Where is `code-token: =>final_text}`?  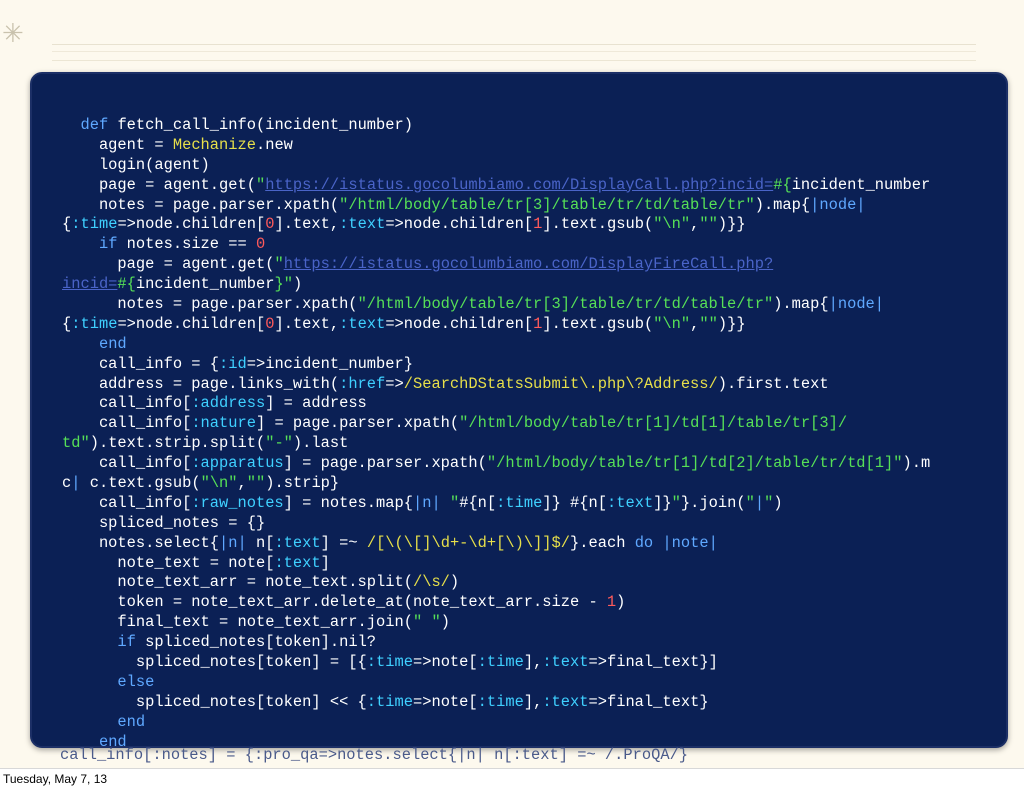 code-token: =>final_text} is located at coordinates (648, 701).